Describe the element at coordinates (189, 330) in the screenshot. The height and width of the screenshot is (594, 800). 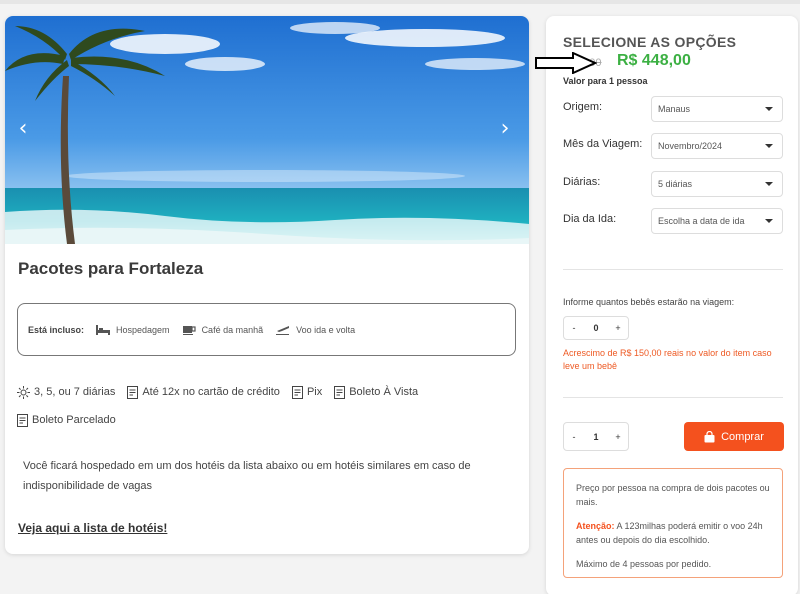
I see `coffee-cup-icon` at that location.